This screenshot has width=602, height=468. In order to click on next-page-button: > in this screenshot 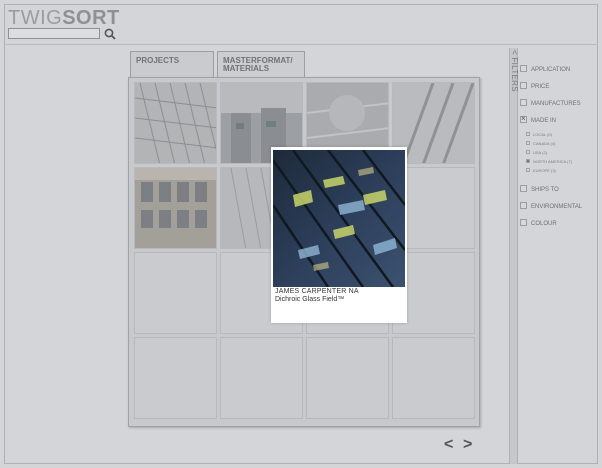, I will do `click(467, 445)`.